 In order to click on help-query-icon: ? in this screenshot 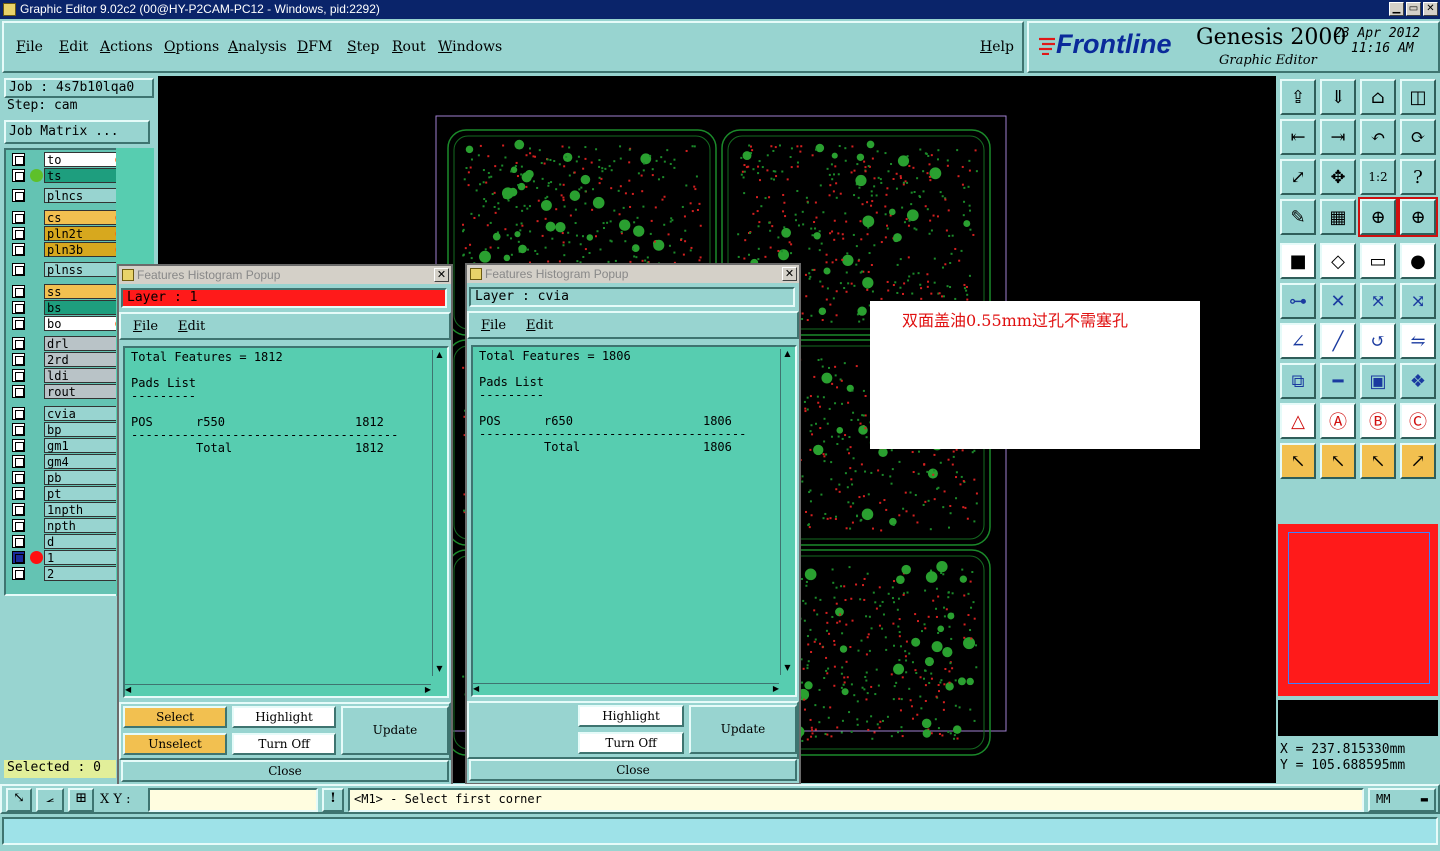, I will do `click(1418, 177)`.